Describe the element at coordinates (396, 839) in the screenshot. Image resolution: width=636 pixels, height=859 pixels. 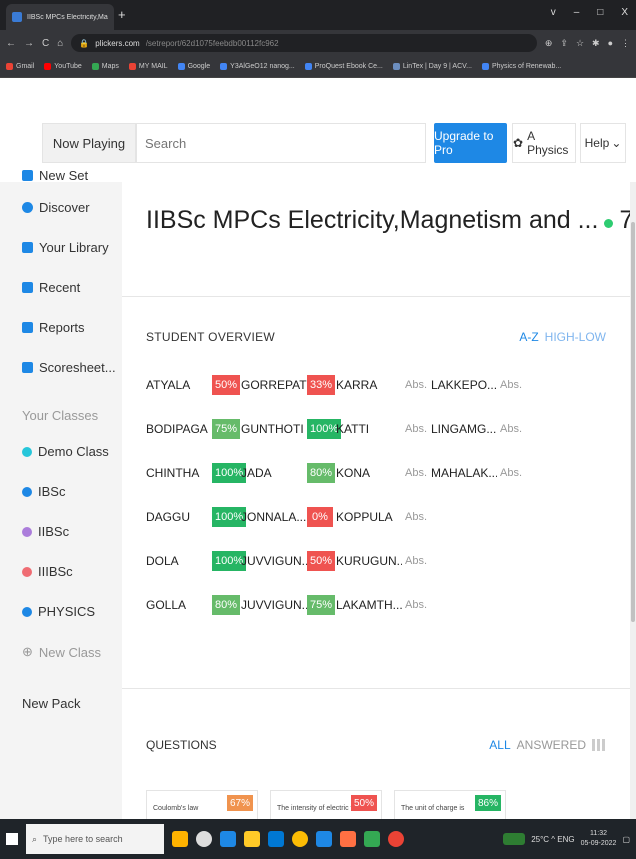
I see `chrome-alt-icon` at that location.